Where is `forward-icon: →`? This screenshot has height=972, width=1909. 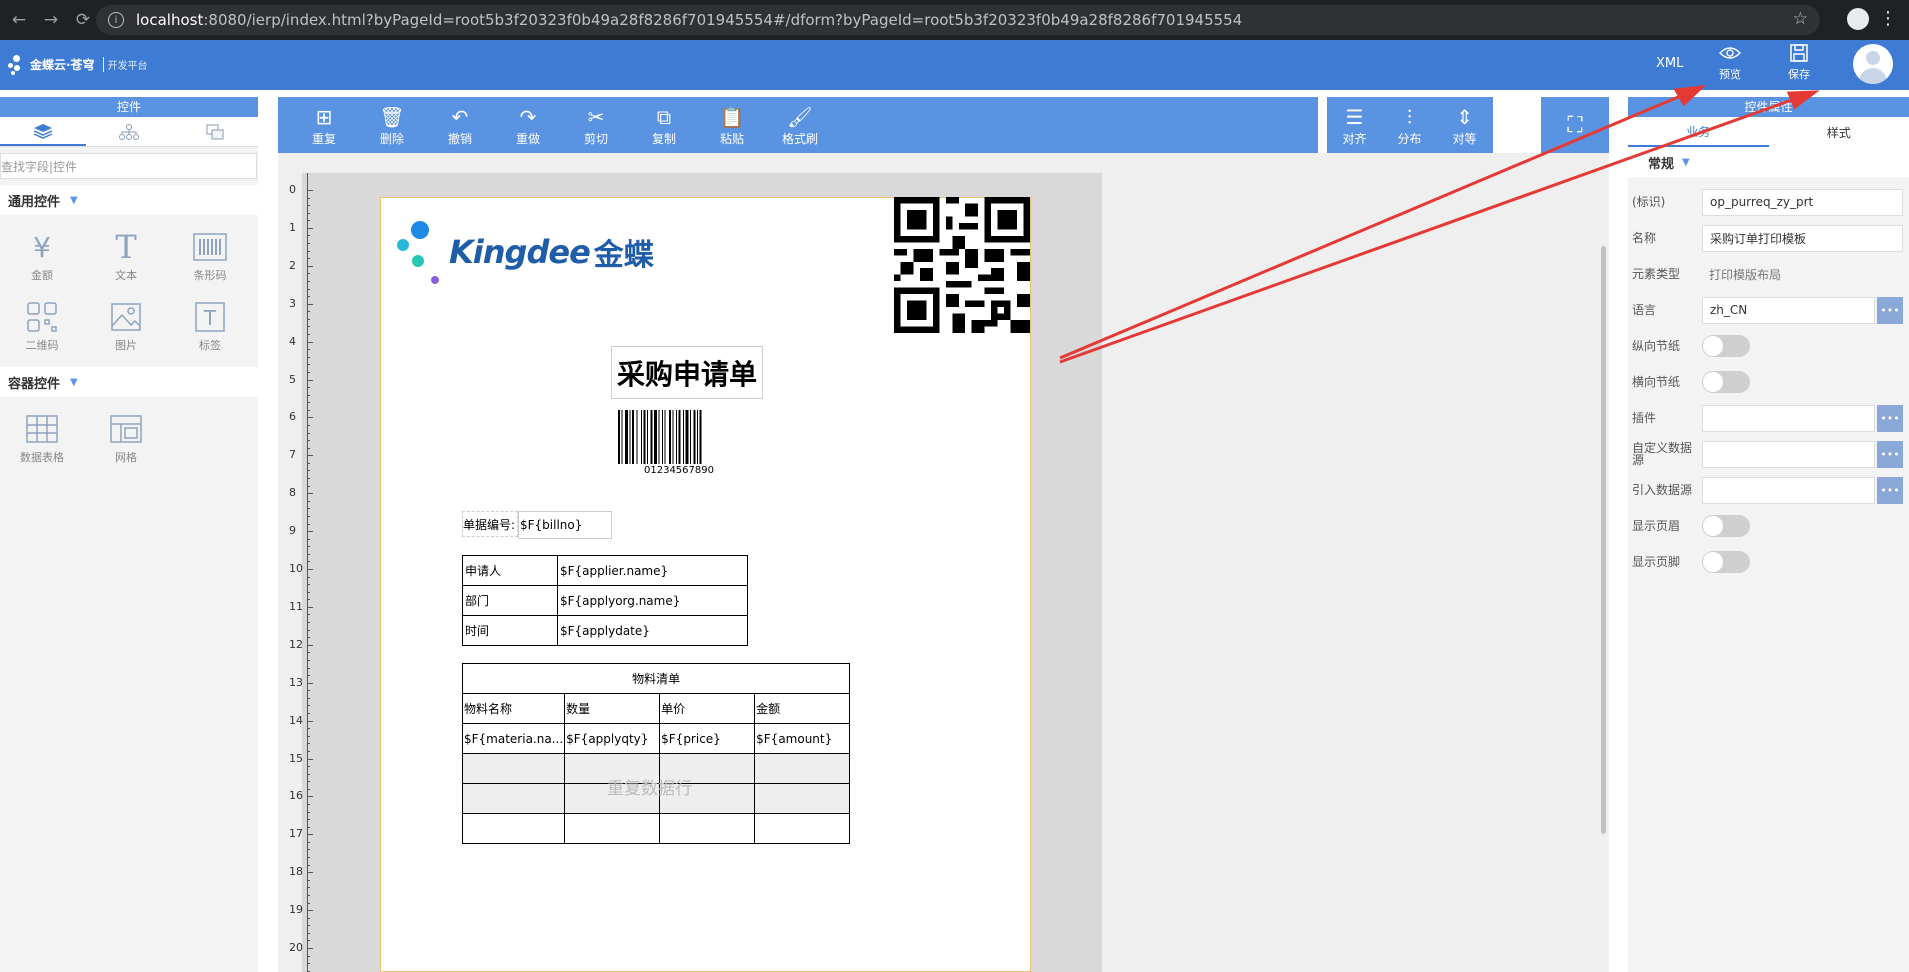 forward-icon: → is located at coordinates (51, 20).